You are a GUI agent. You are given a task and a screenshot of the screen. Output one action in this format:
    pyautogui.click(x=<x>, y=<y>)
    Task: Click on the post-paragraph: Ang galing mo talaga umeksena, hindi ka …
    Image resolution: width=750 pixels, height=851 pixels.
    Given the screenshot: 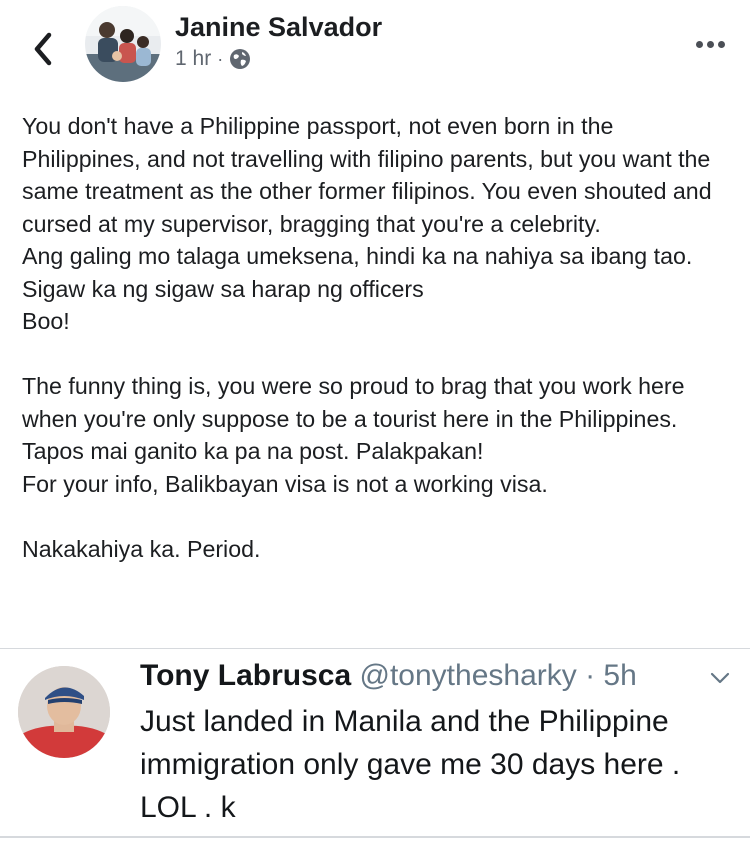 What is the action you would take?
    pyautogui.click(x=357, y=272)
    